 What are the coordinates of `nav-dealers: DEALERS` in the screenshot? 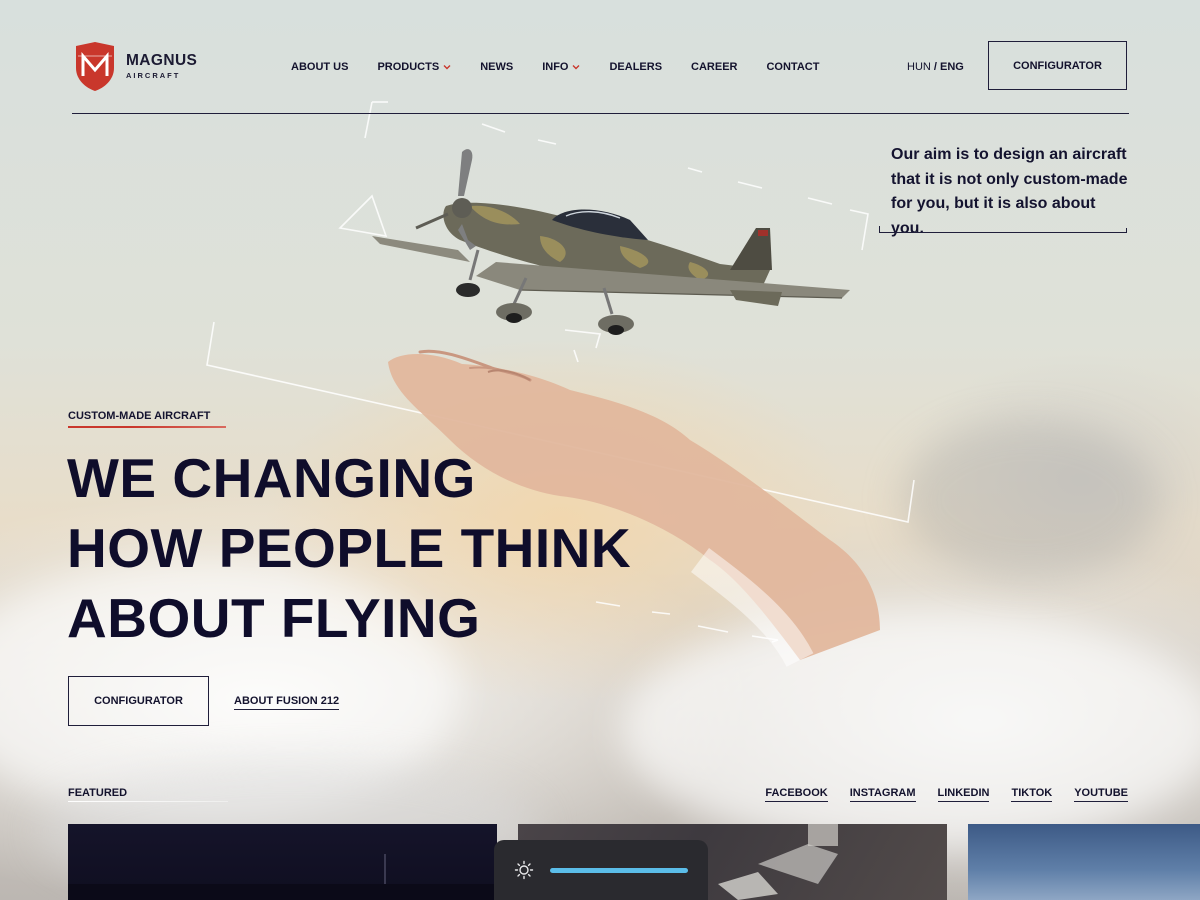 It's located at (635, 67).